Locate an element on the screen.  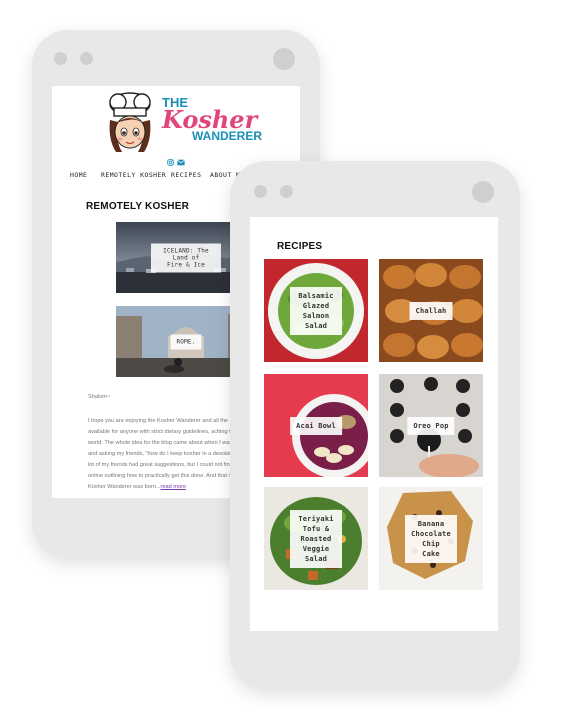
recipe-title: Oreo Pop is located at coordinates (431, 425).